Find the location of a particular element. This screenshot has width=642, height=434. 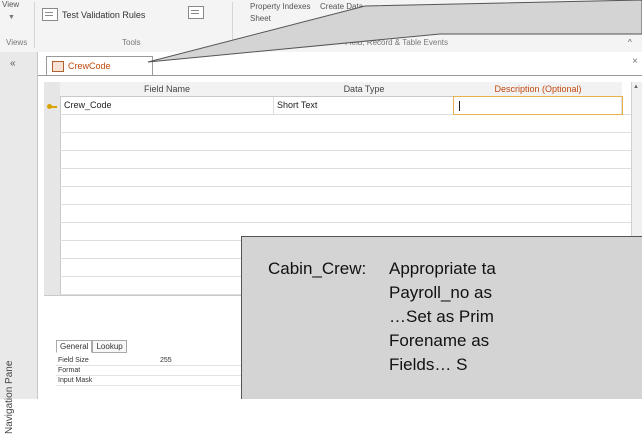

property-name: Input Mask is located at coordinates (75, 380).